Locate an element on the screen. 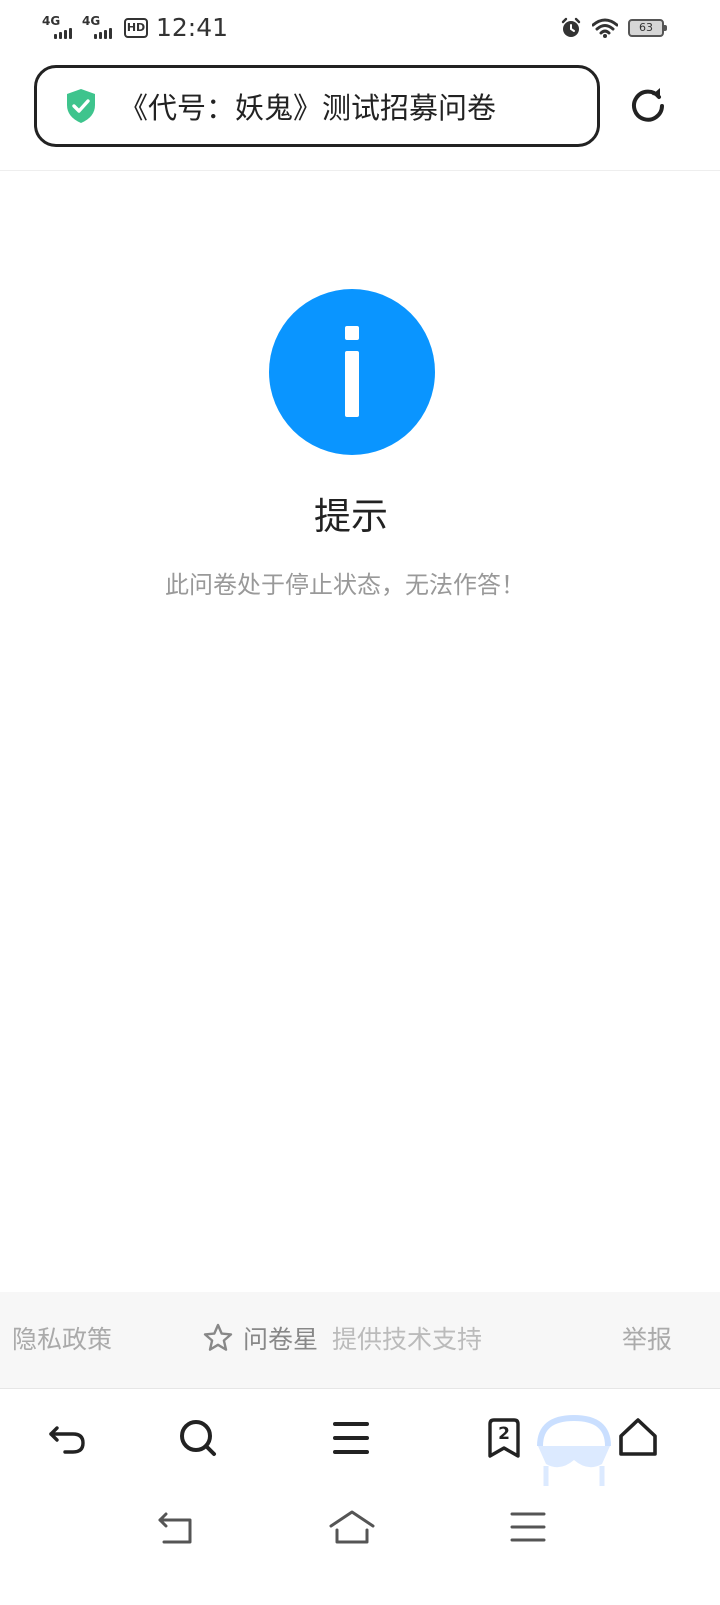 The image size is (720, 1605). system-menu-icon is located at coordinates (528, 1528).